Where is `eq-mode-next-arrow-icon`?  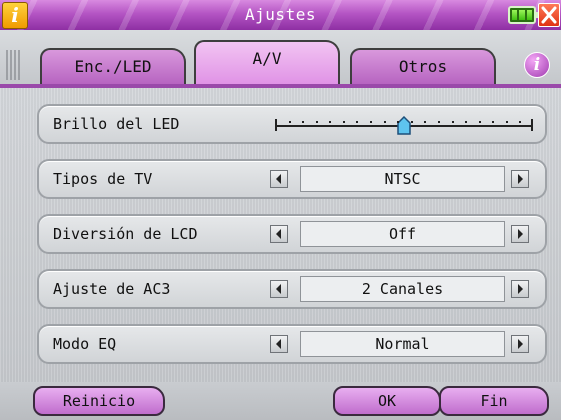 eq-mode-next-arrow-icon is located at coordinates (520, 344).